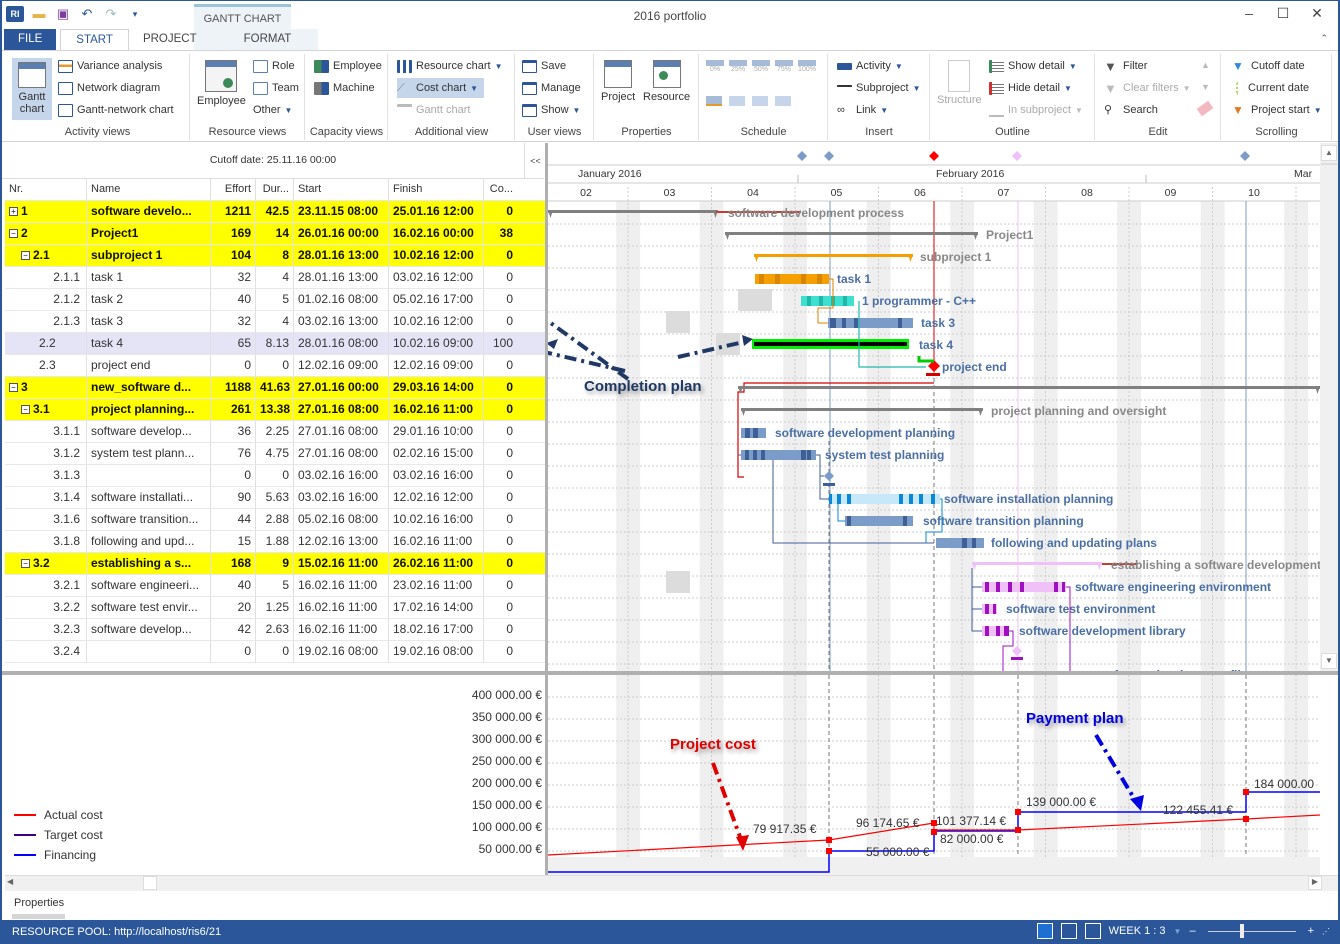 Image resolution: width=1340 pixels, height=944 pixels. Describe the element at coordinates (341, 255) in the screenshot. I see `cell-start: 28.01.16 13:00` at that location.